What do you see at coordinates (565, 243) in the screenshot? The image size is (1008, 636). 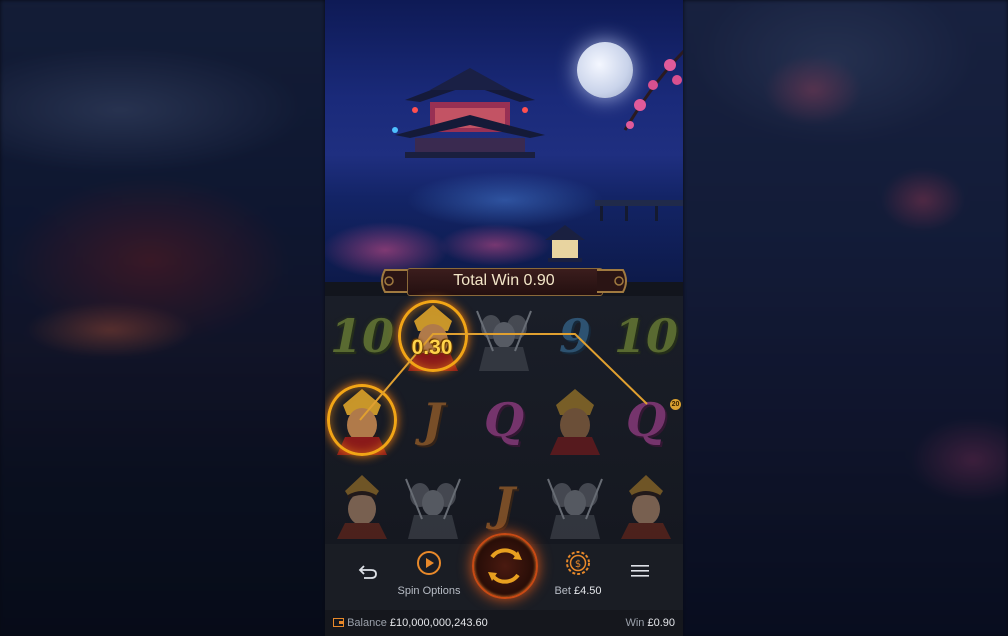 I see `lantern-pavilion` at bounding box center [565, 243].